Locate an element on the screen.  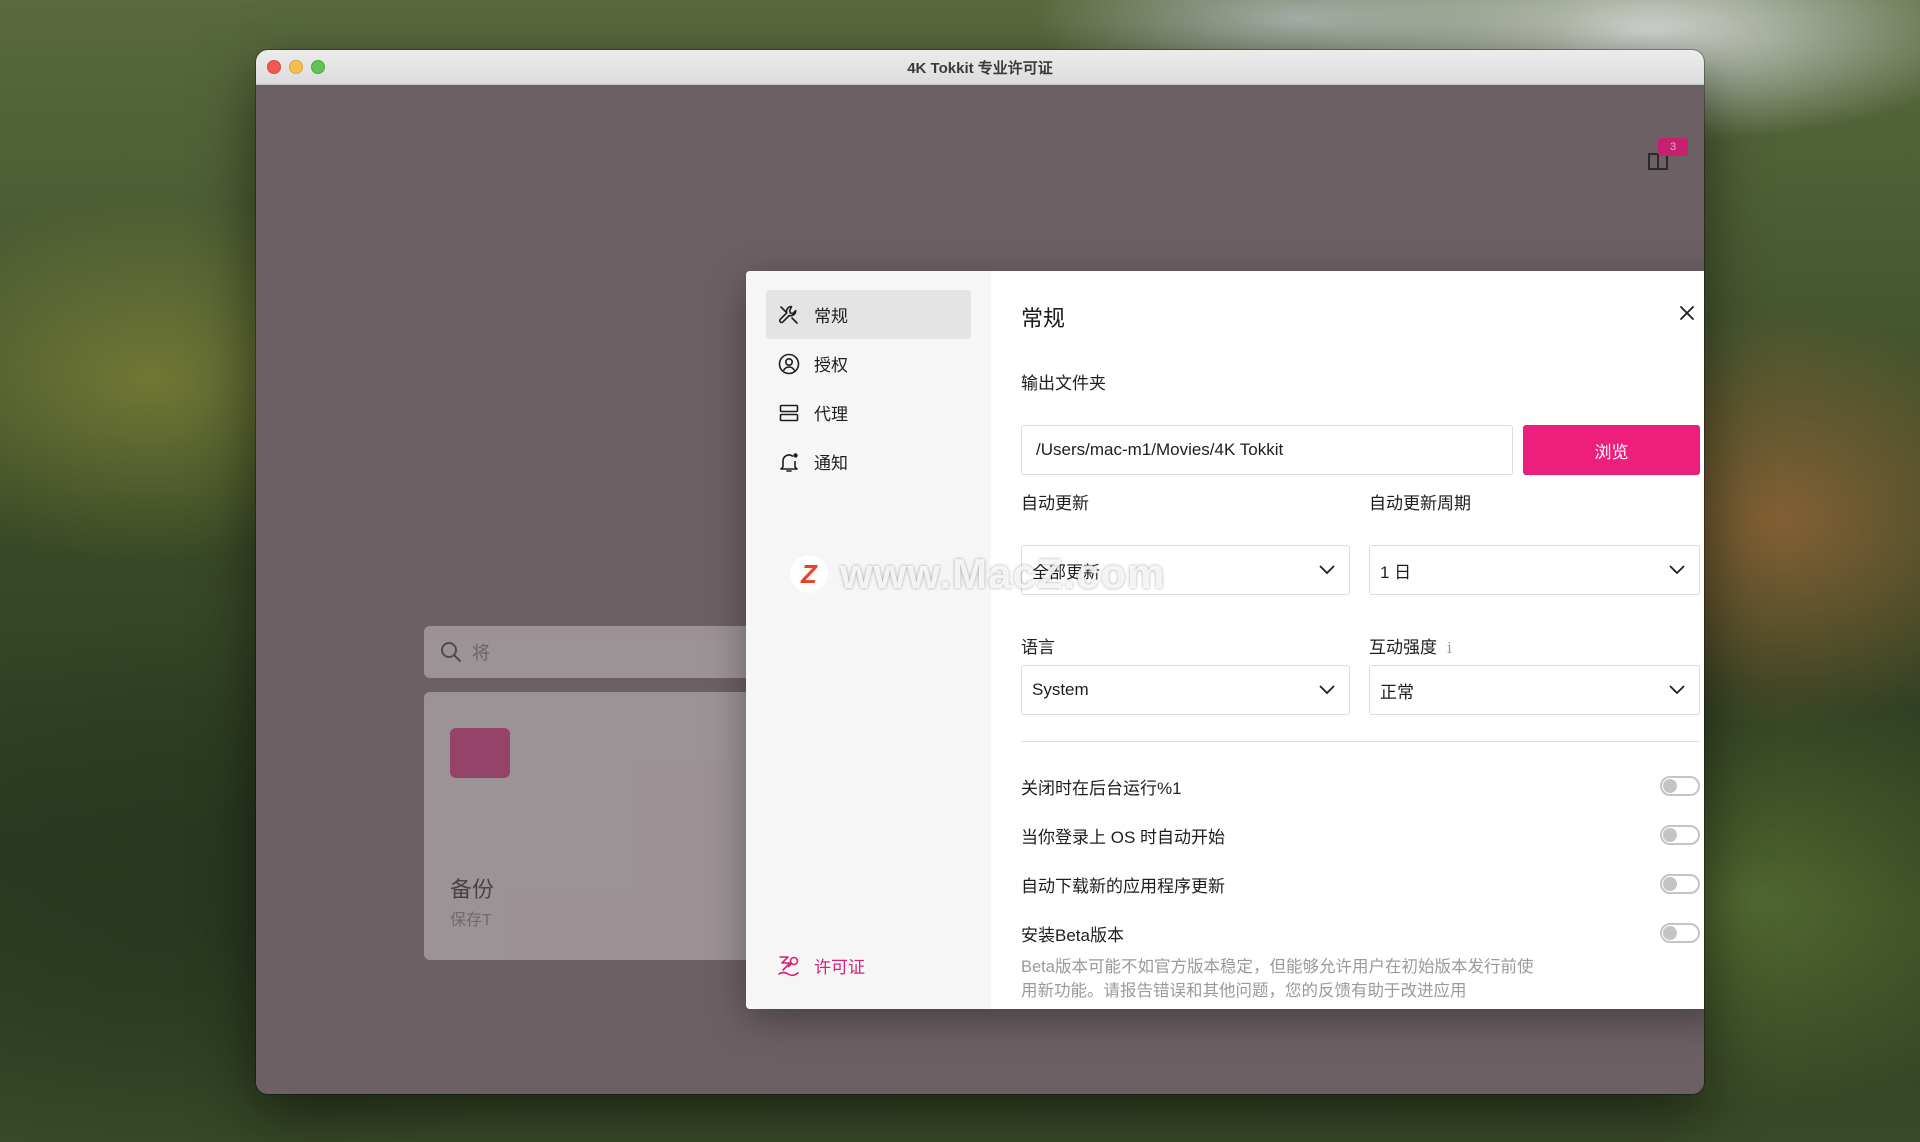
toggle-label: 安装Beta版本 is located at coordinates (1072, 935).